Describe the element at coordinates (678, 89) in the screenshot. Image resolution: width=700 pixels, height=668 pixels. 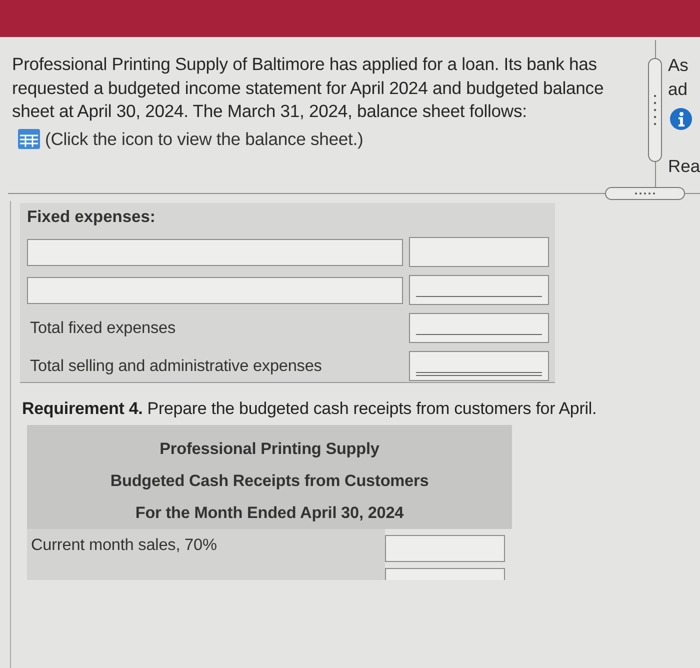
I see `side-text: ad` at that location.